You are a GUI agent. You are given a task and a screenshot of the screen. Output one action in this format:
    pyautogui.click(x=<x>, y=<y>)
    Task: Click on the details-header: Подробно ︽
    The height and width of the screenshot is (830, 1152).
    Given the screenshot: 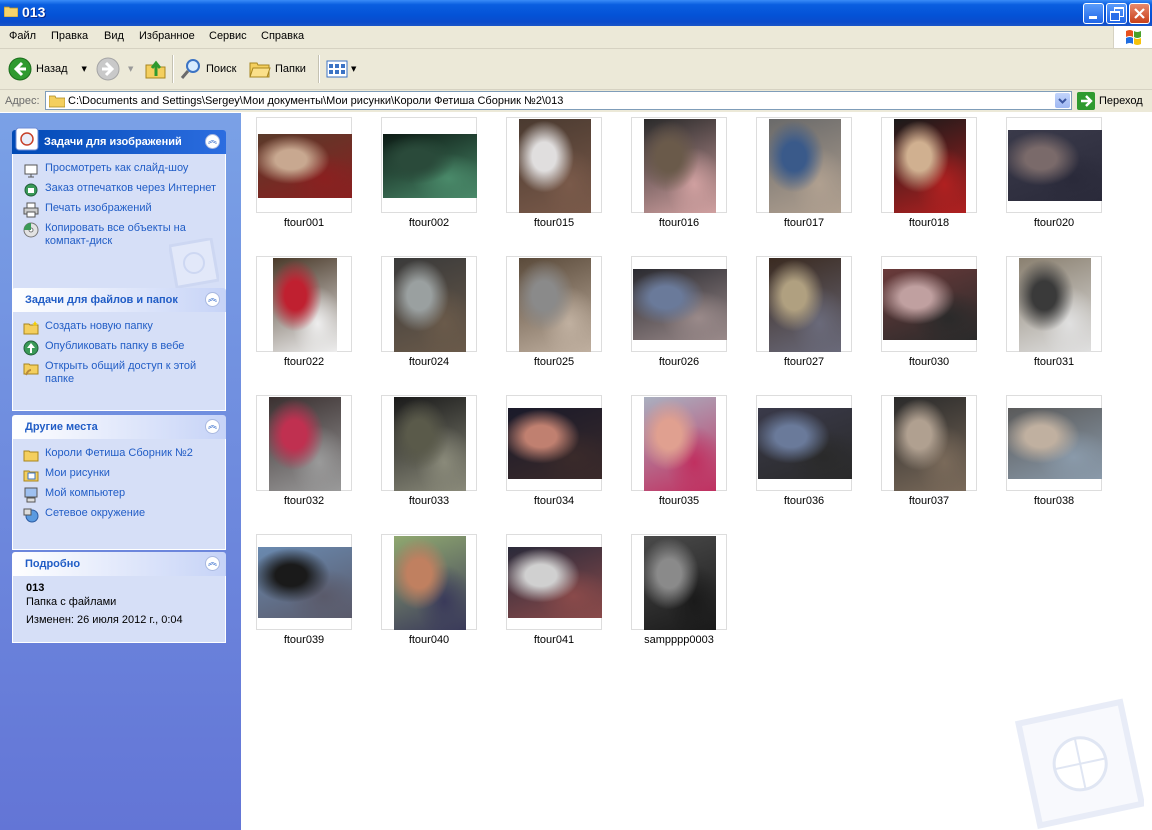 What is the action you would take?
    pyautogui.click(x=119, y=564)
    